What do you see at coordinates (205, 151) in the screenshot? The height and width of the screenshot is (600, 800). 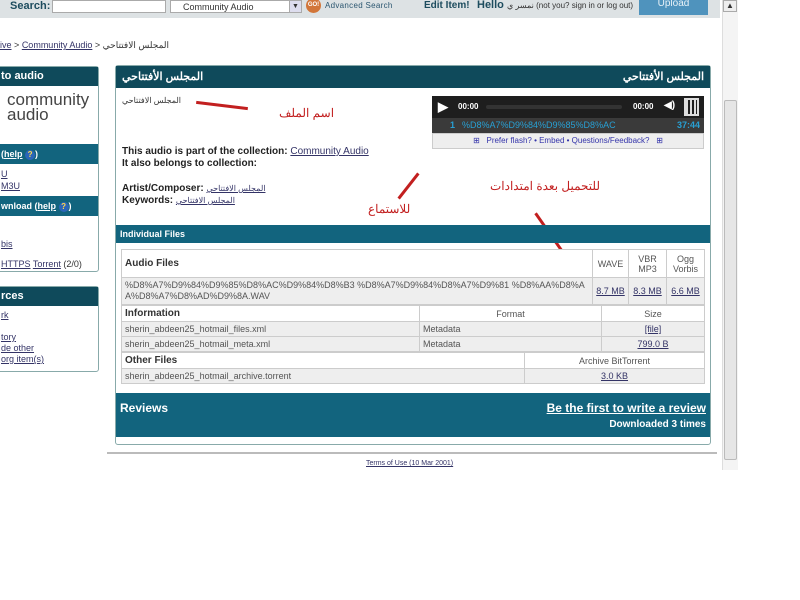 I see `collection-label: This audio is part of the collection:` at bounding box center [205, 151].